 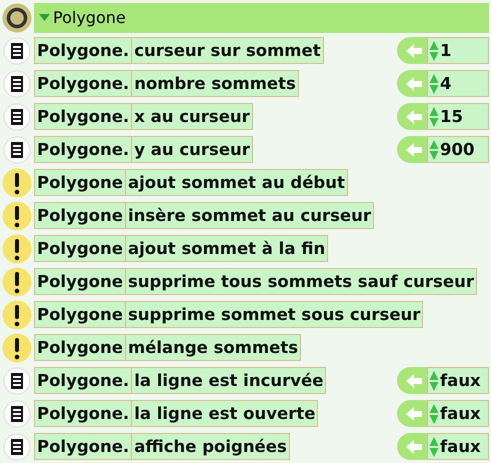 I want to click on action-block: mélange sommets, so click(x=213, y=347).